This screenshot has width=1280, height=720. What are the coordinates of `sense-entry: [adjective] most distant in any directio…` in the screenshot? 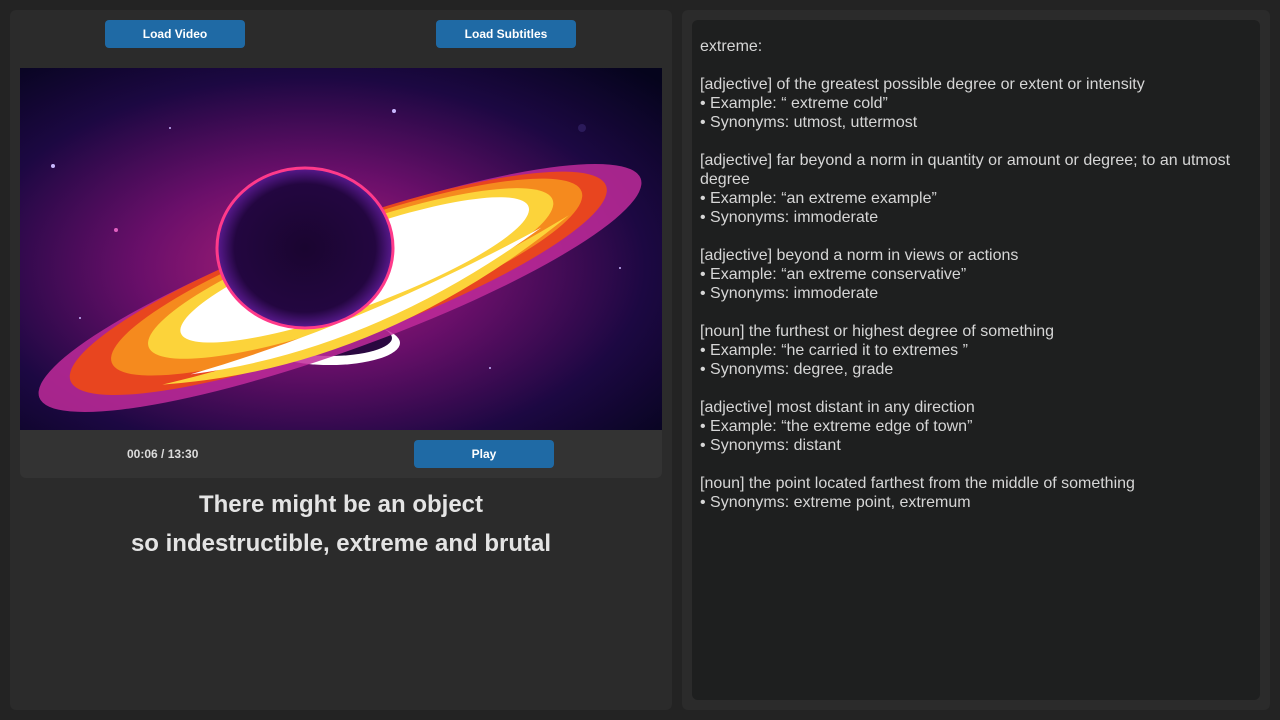 It's located at (976, 426).